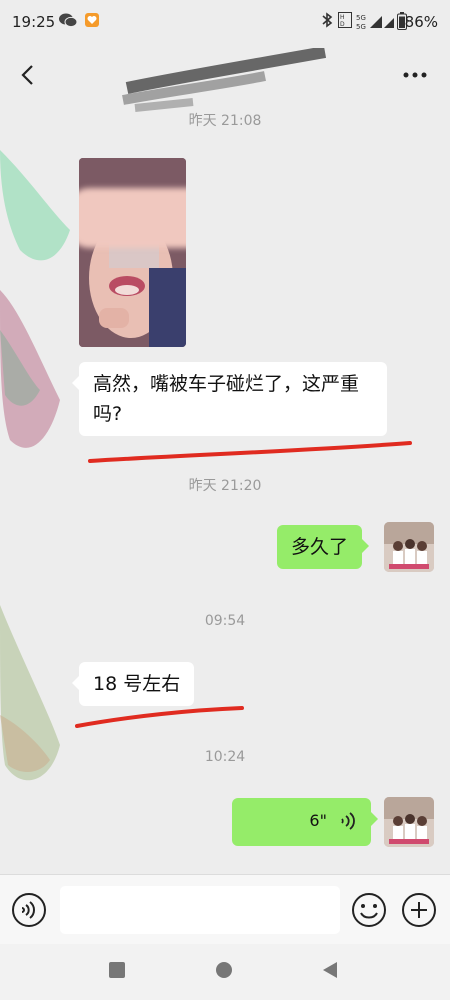 The image size is (450, 1000). I want to click on message-bubble-sent: 多久了, so click(323, 547).